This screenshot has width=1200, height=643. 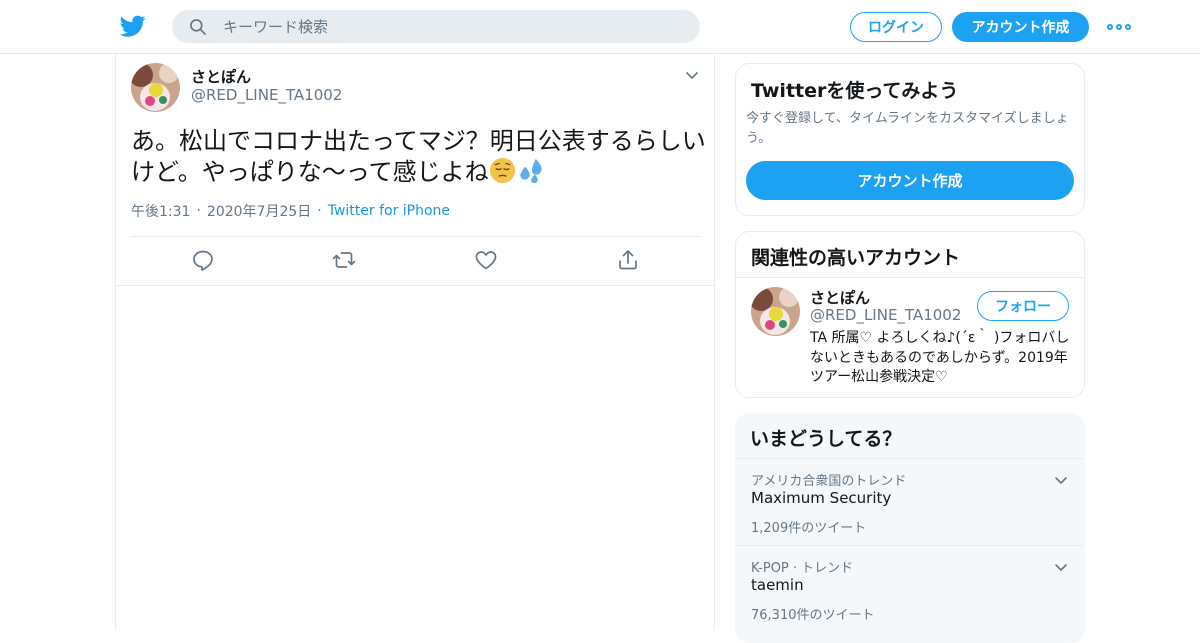 I want to click on signup-card-title: Twitterを使ってみよう, so click(x=855, y=91).